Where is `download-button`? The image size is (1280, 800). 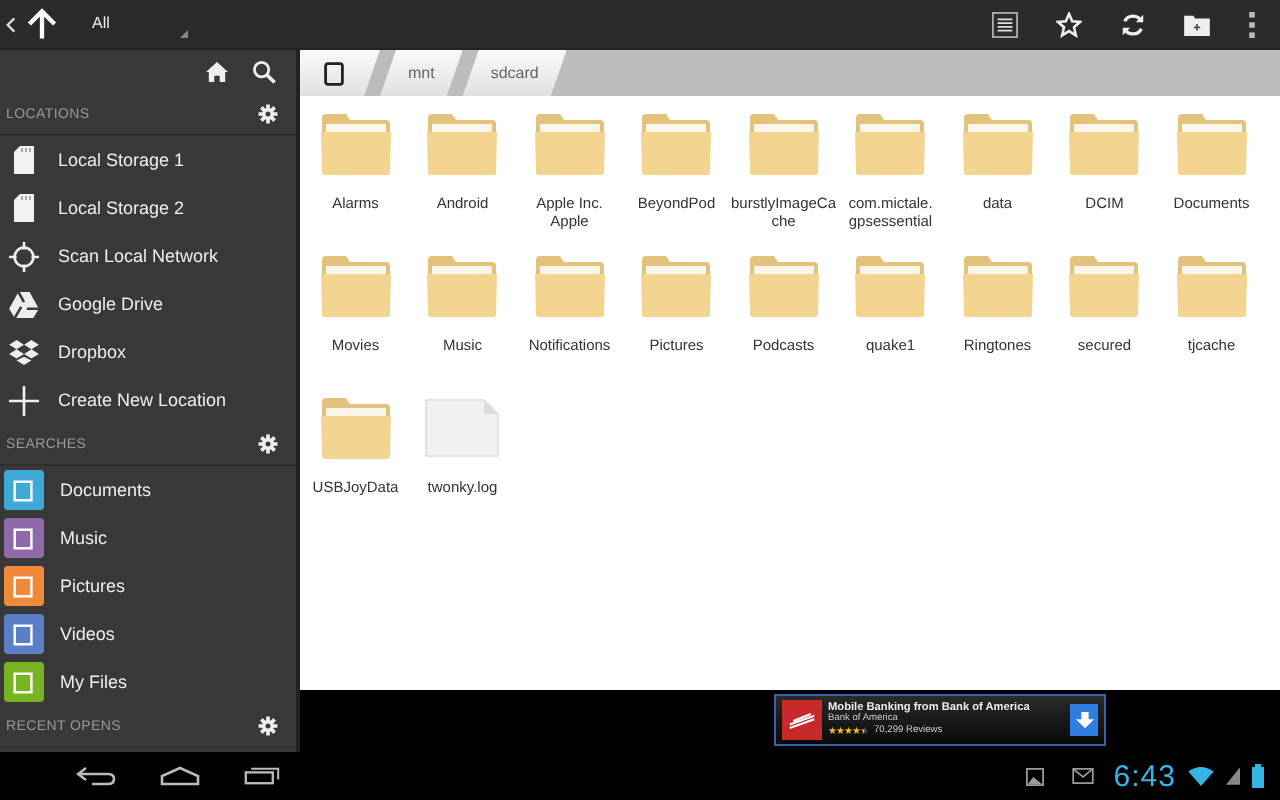 download-button is located at coordinates (1084, 720).